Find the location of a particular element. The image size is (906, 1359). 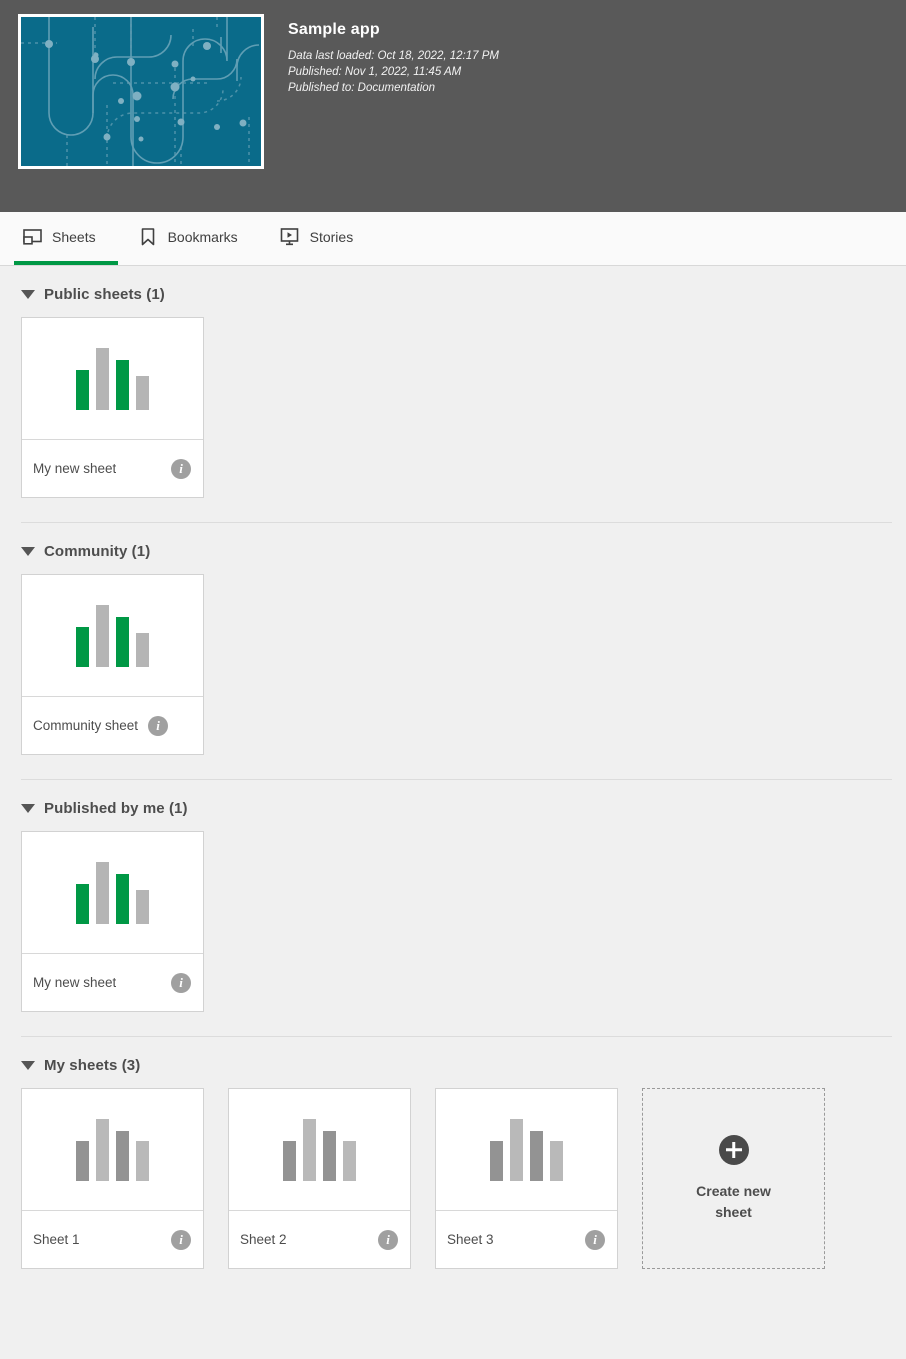

section-title: Published by me (1) is located at coordinates (116, 808).